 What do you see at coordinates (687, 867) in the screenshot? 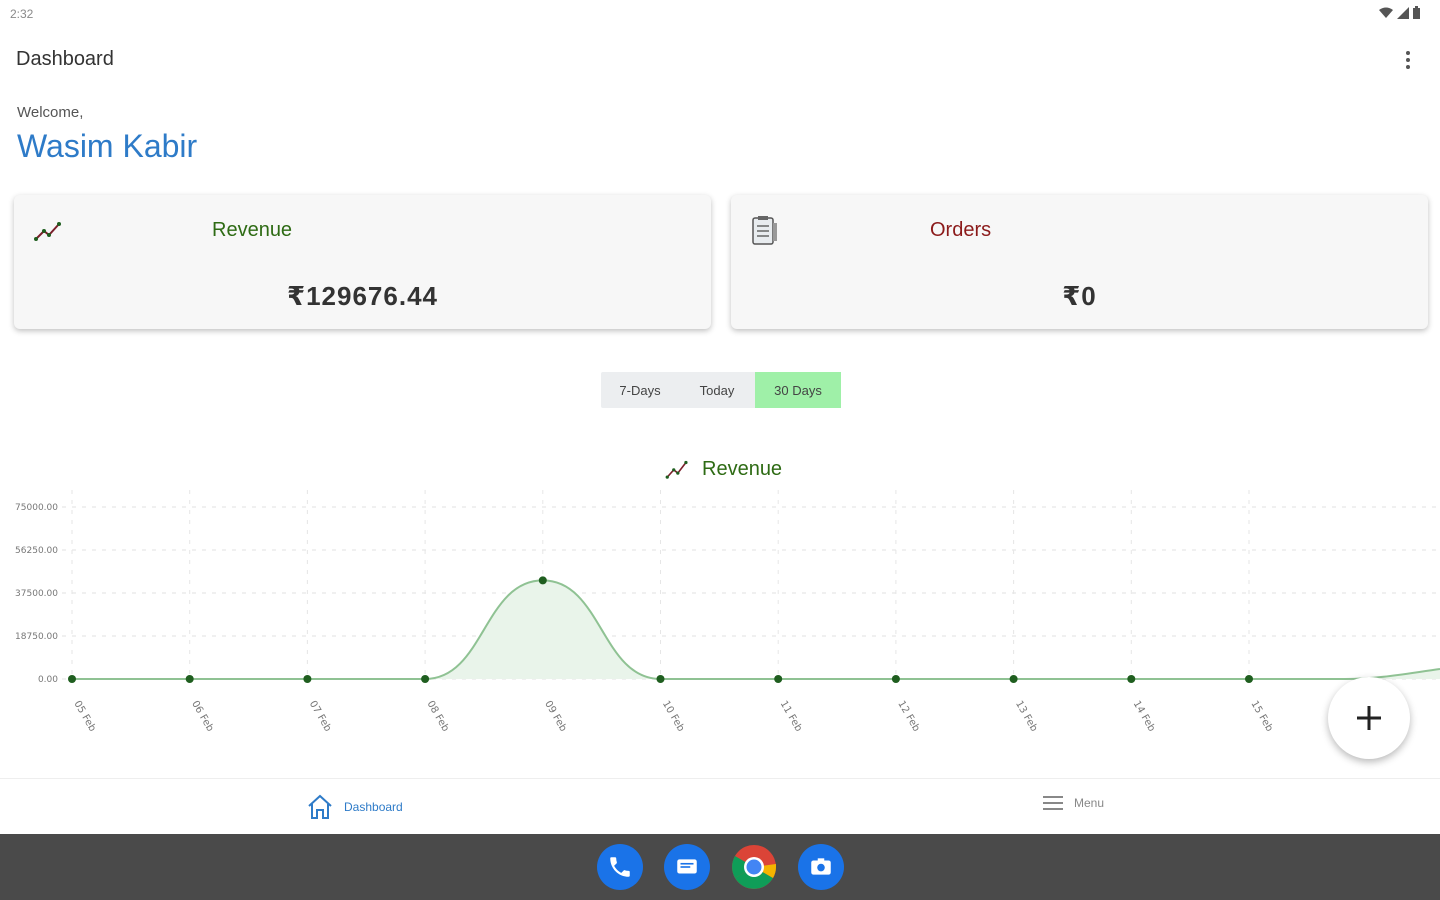
I see `messages-icon` at bounding box center [687, 867].